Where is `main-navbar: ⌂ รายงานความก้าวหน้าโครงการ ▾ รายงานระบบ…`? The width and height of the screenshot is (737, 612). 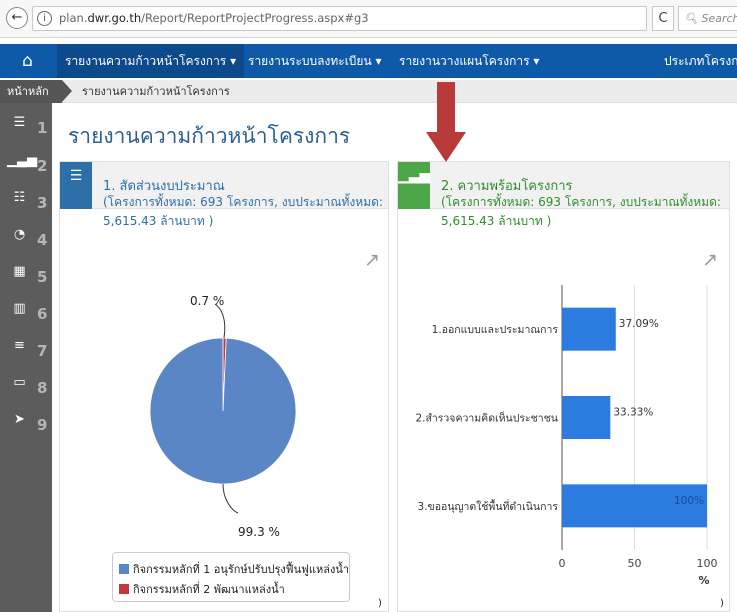 main-navbar: ⌂ รายงานความก้าวหน้าโครงการ ▾ รายงานระบบ… is located at coordinates (368, 61).